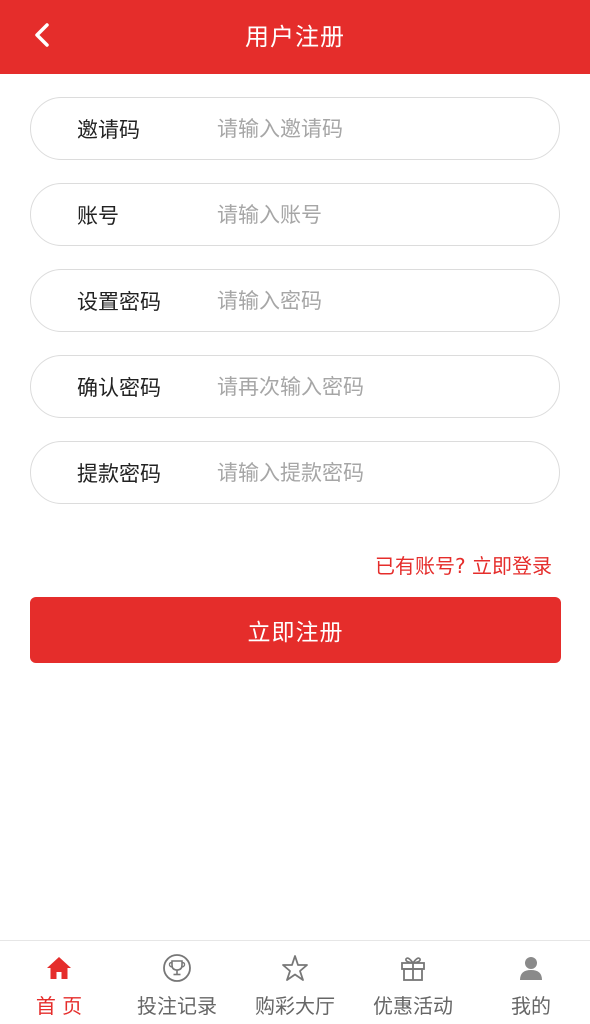 This screenshot has width=590, height=1024. What do you see at coordinates (413, 1006) in the screenshot?
I see `tab-promotions-label: 优惠活动` at bounding box center [413, 1006].